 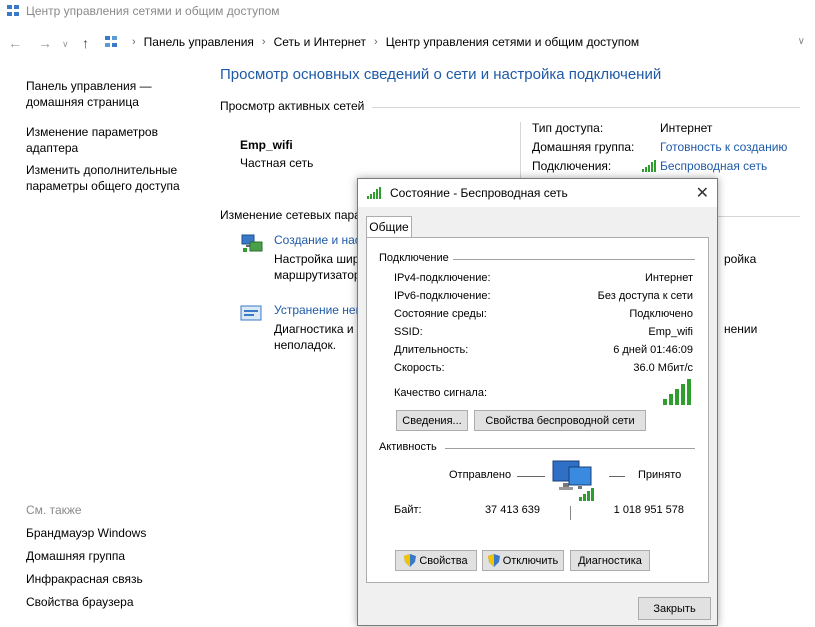 I want to click on connection-group-title: Подключение, so click(x=414, y=258).